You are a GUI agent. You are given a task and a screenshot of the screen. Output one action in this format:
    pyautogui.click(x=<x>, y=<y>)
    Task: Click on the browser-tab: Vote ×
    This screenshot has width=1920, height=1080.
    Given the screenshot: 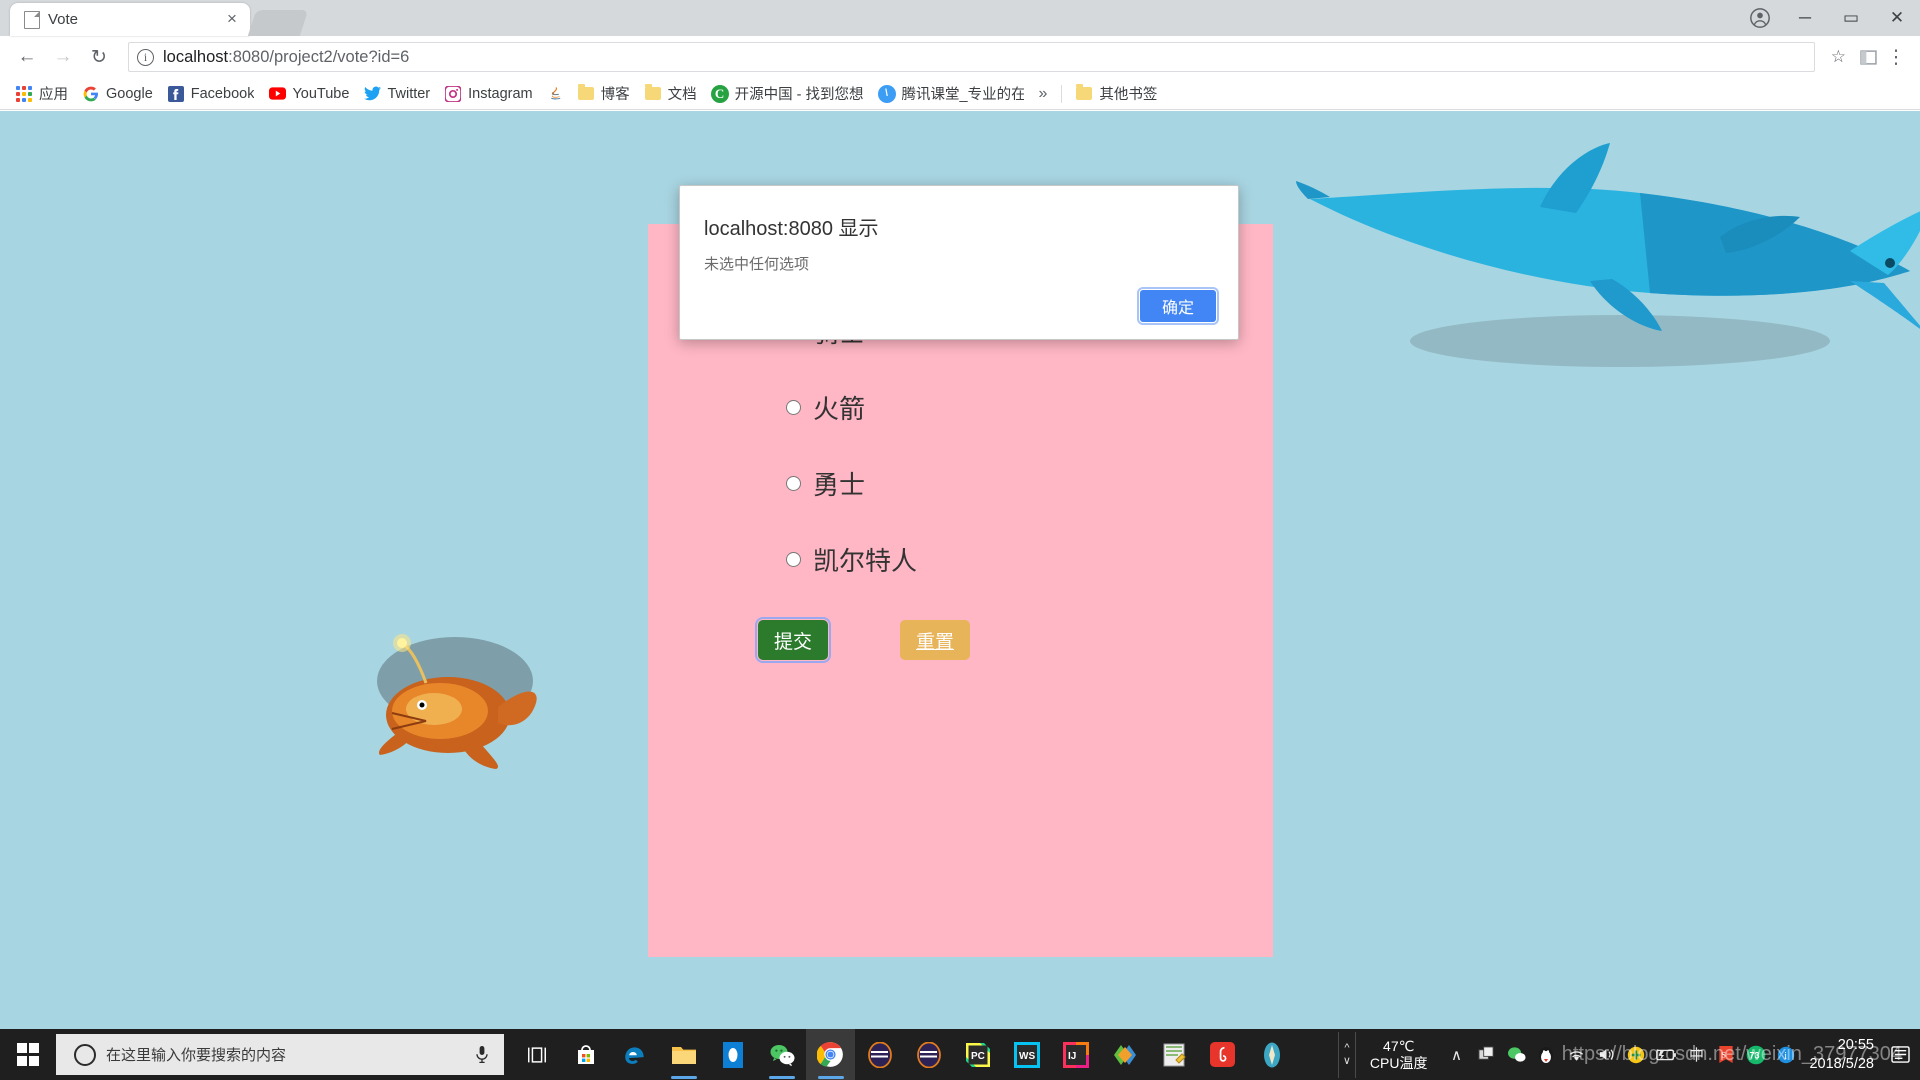 What is the action you would take?
    pyautogui.click(x=130, y=19)
    